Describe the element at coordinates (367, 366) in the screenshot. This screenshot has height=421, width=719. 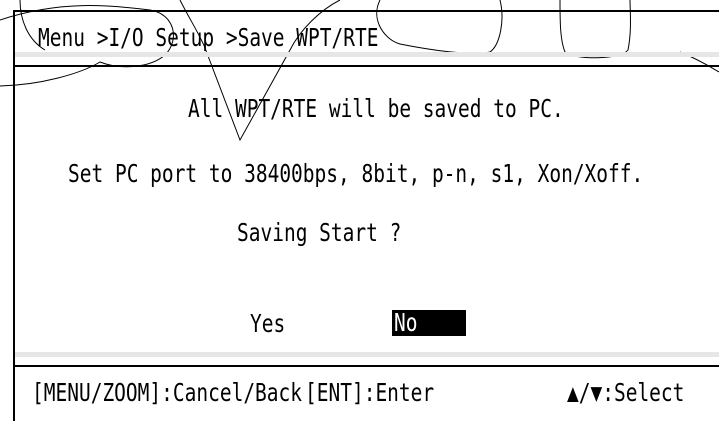
I see `footer-divider` at that location.